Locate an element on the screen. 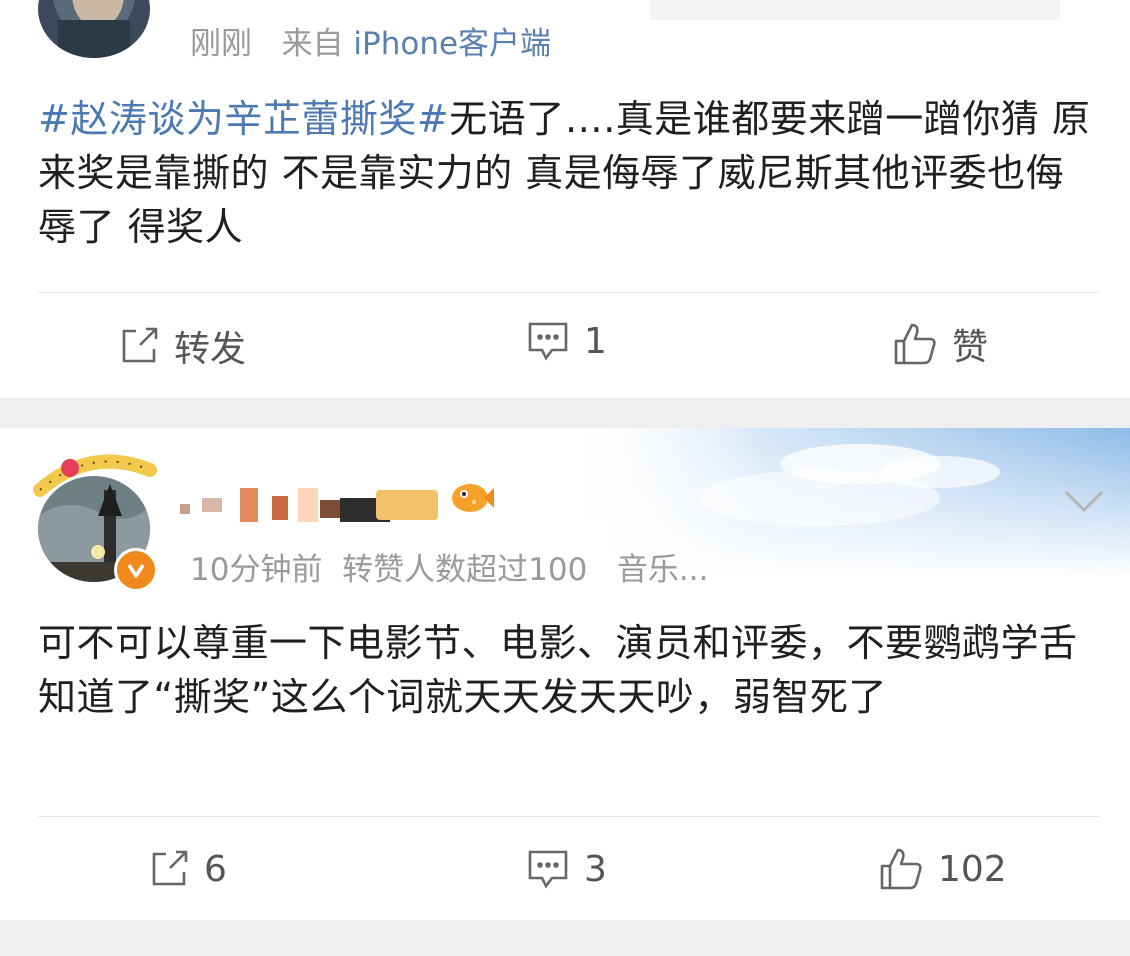  post-meta: 刚刚 来自 iPhone客户端 is located at coordinates (370, 40).